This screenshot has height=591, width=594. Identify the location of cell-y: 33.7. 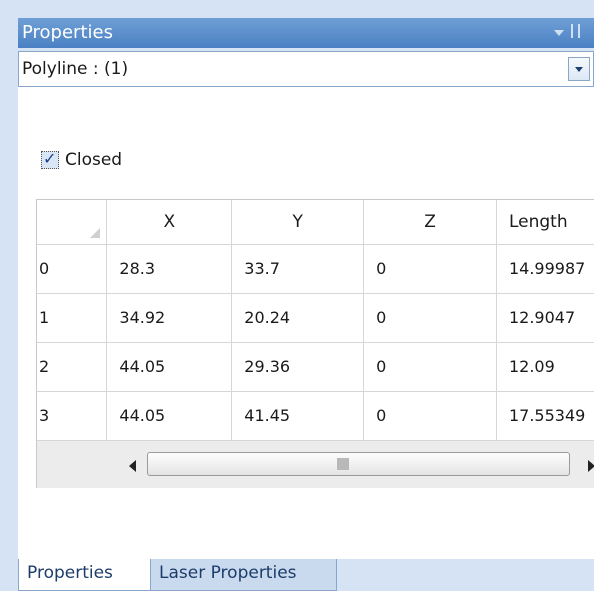
(298, 269).